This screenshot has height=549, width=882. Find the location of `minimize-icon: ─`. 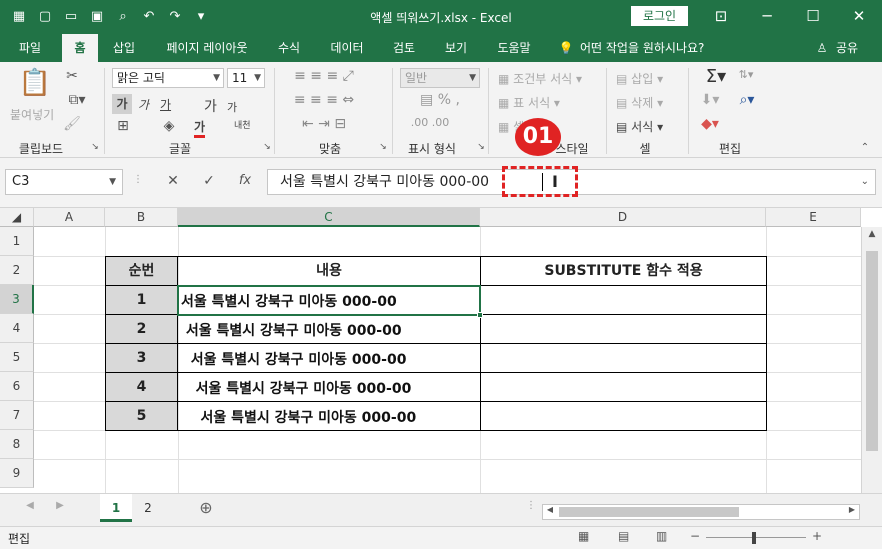

minimize-icon: ─ is located at coordinates (767, 17).